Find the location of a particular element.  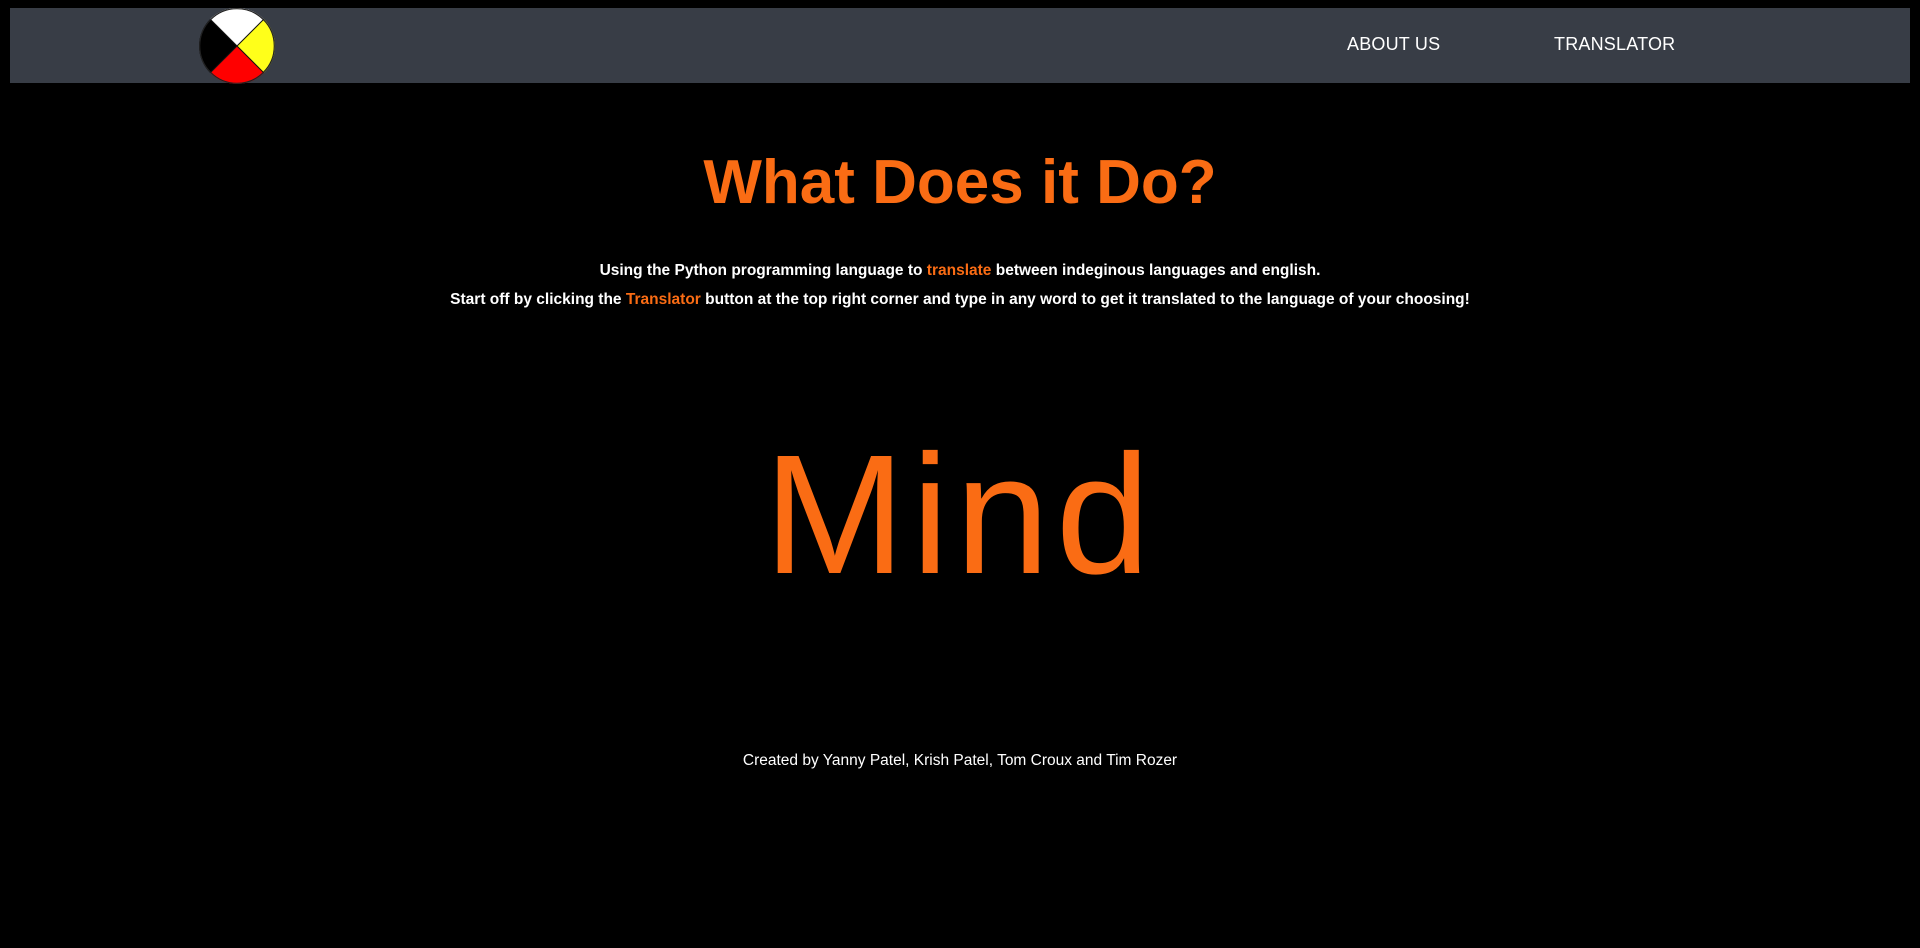

nav-about-us-link: ABOUT US is located at coordinates (1393, 44).